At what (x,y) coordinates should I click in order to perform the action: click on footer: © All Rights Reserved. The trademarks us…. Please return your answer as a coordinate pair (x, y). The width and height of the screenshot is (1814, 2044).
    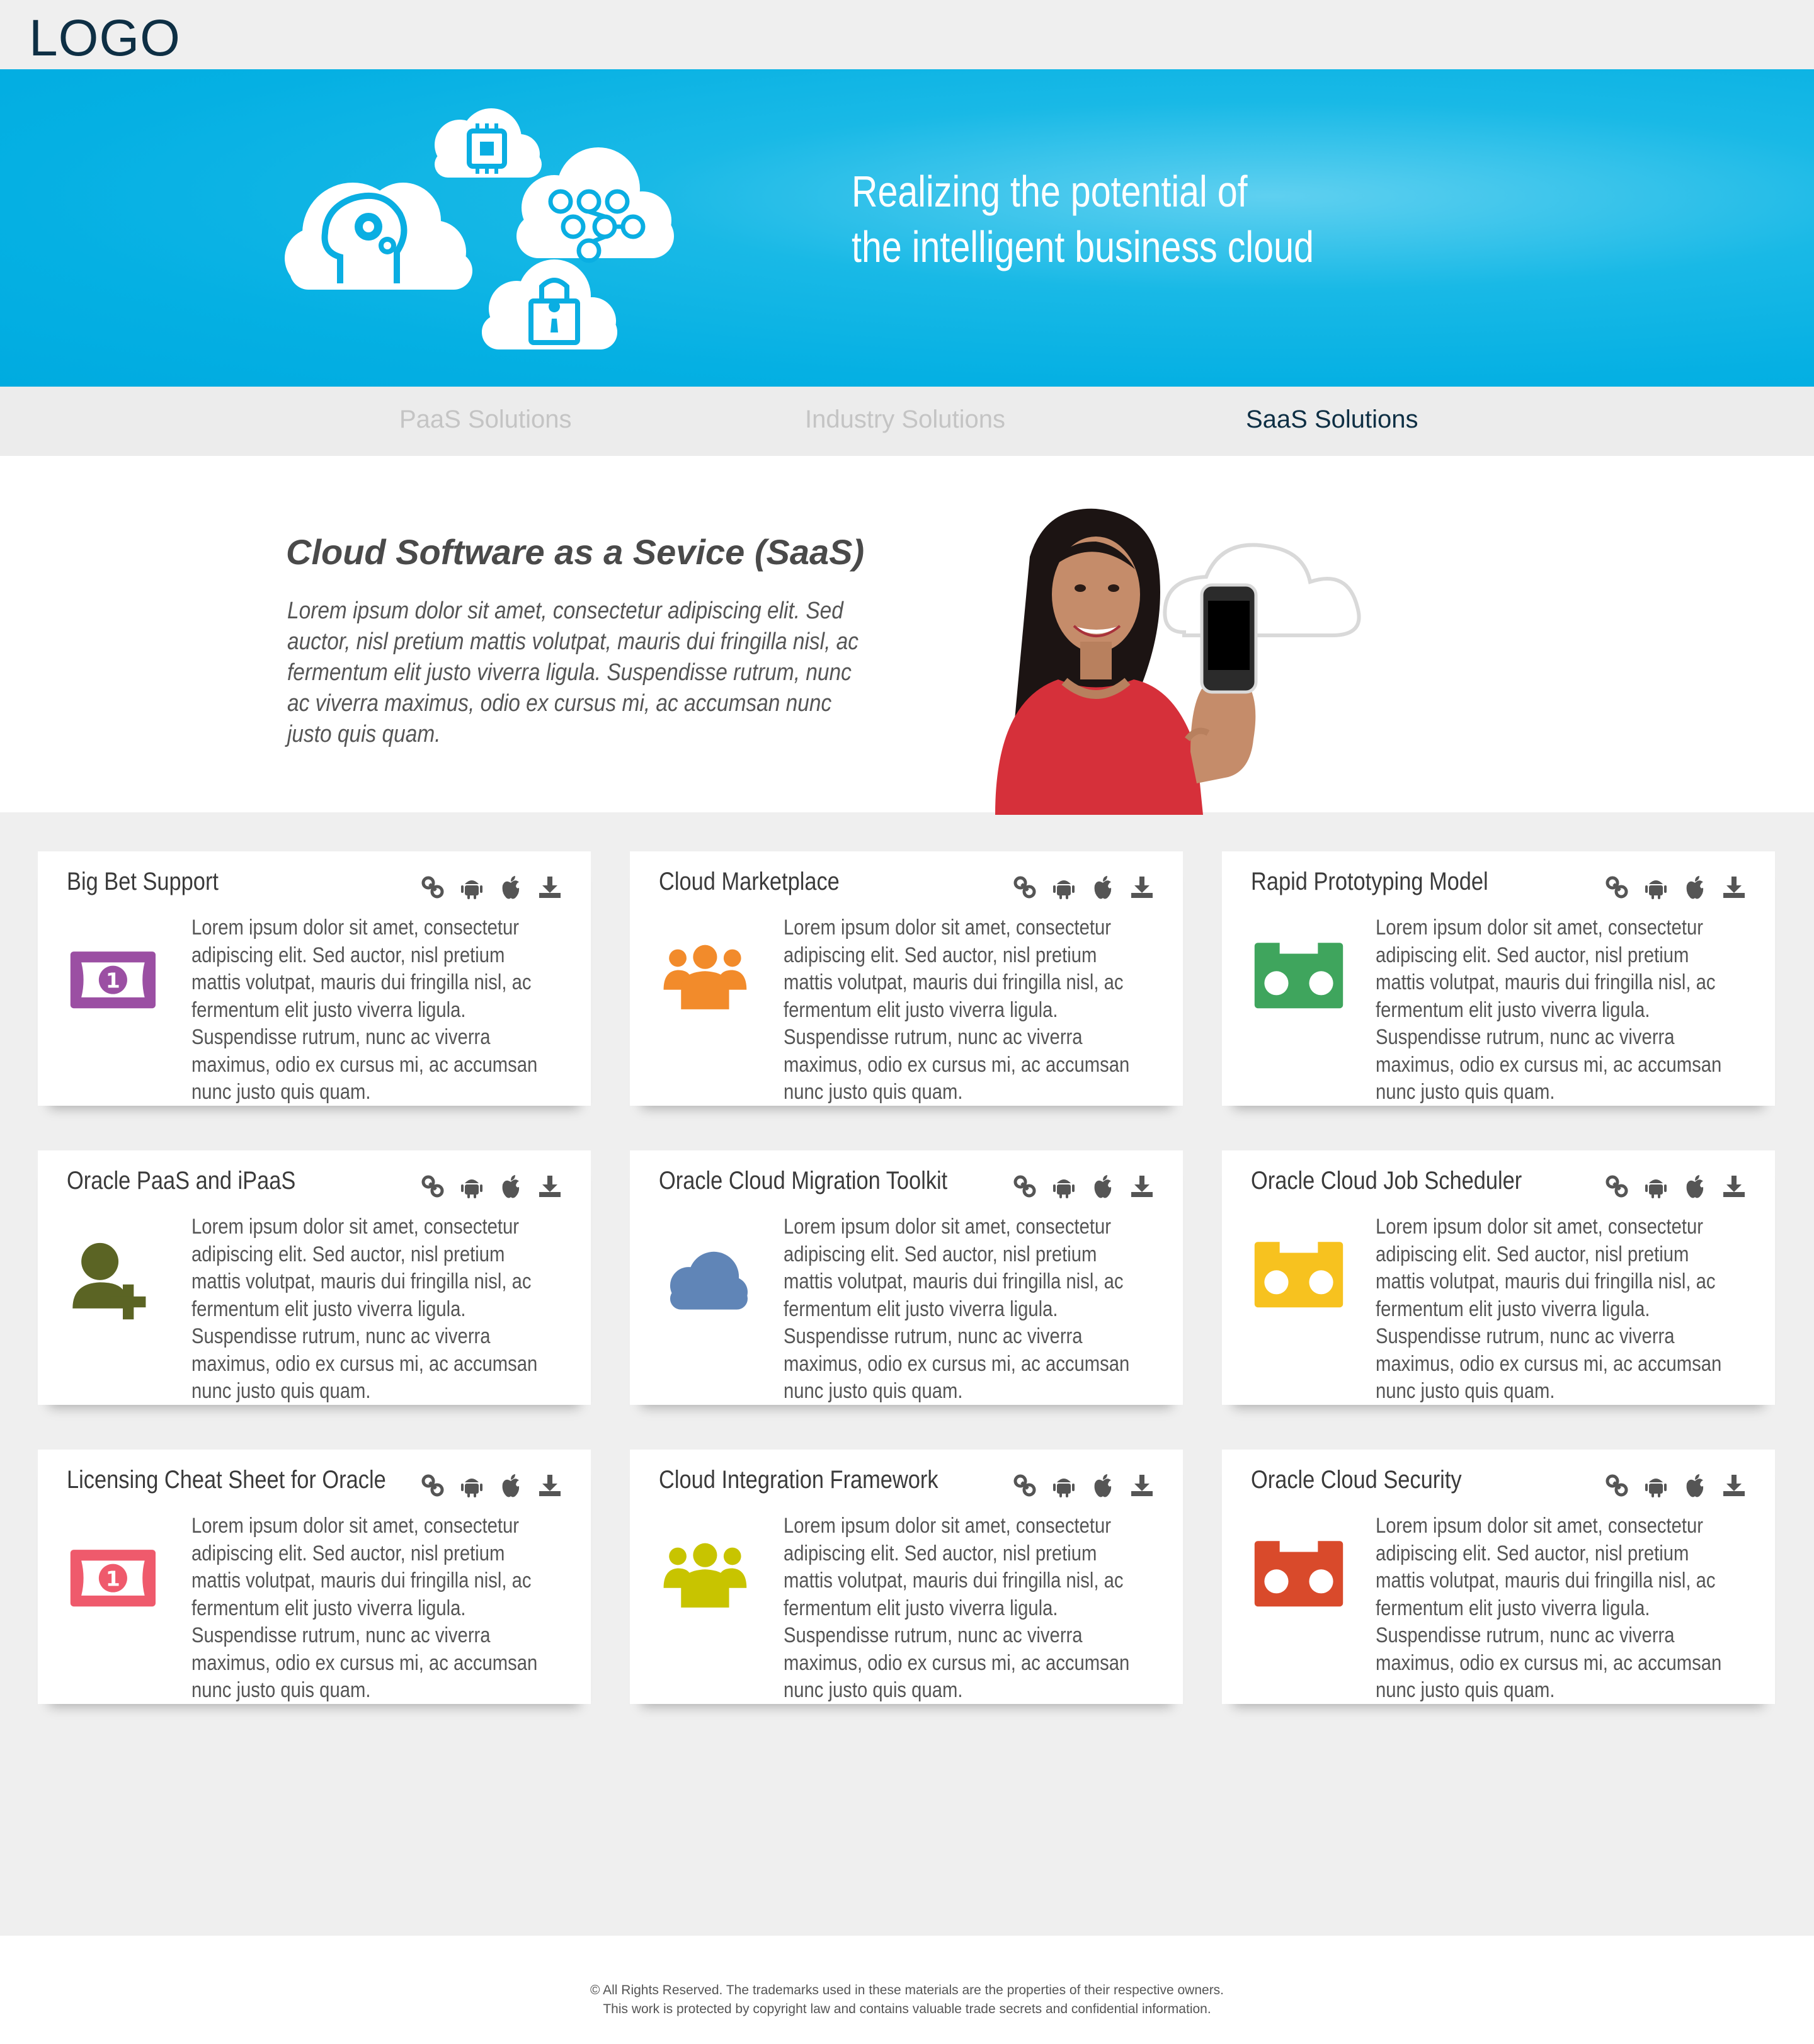
    Looking at the image, I should click on (907, 1990).